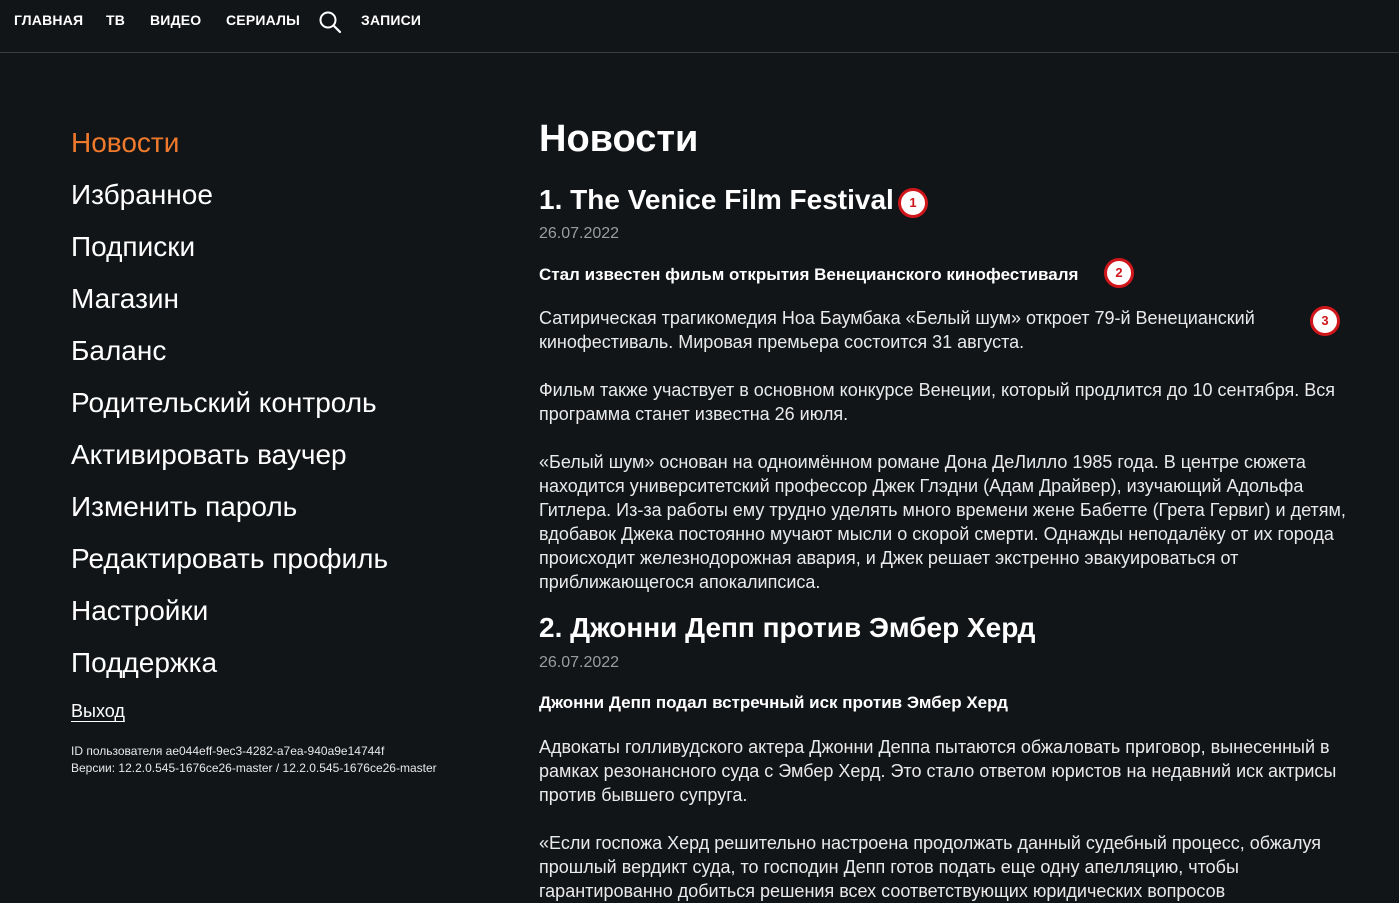 This screenshot has height=903, width=1399. What do you see at coordinates (184, 507) in the screenshot?
I see `sidebar-item-change-password: Изменить пароль` at bounding box center [184, 507].